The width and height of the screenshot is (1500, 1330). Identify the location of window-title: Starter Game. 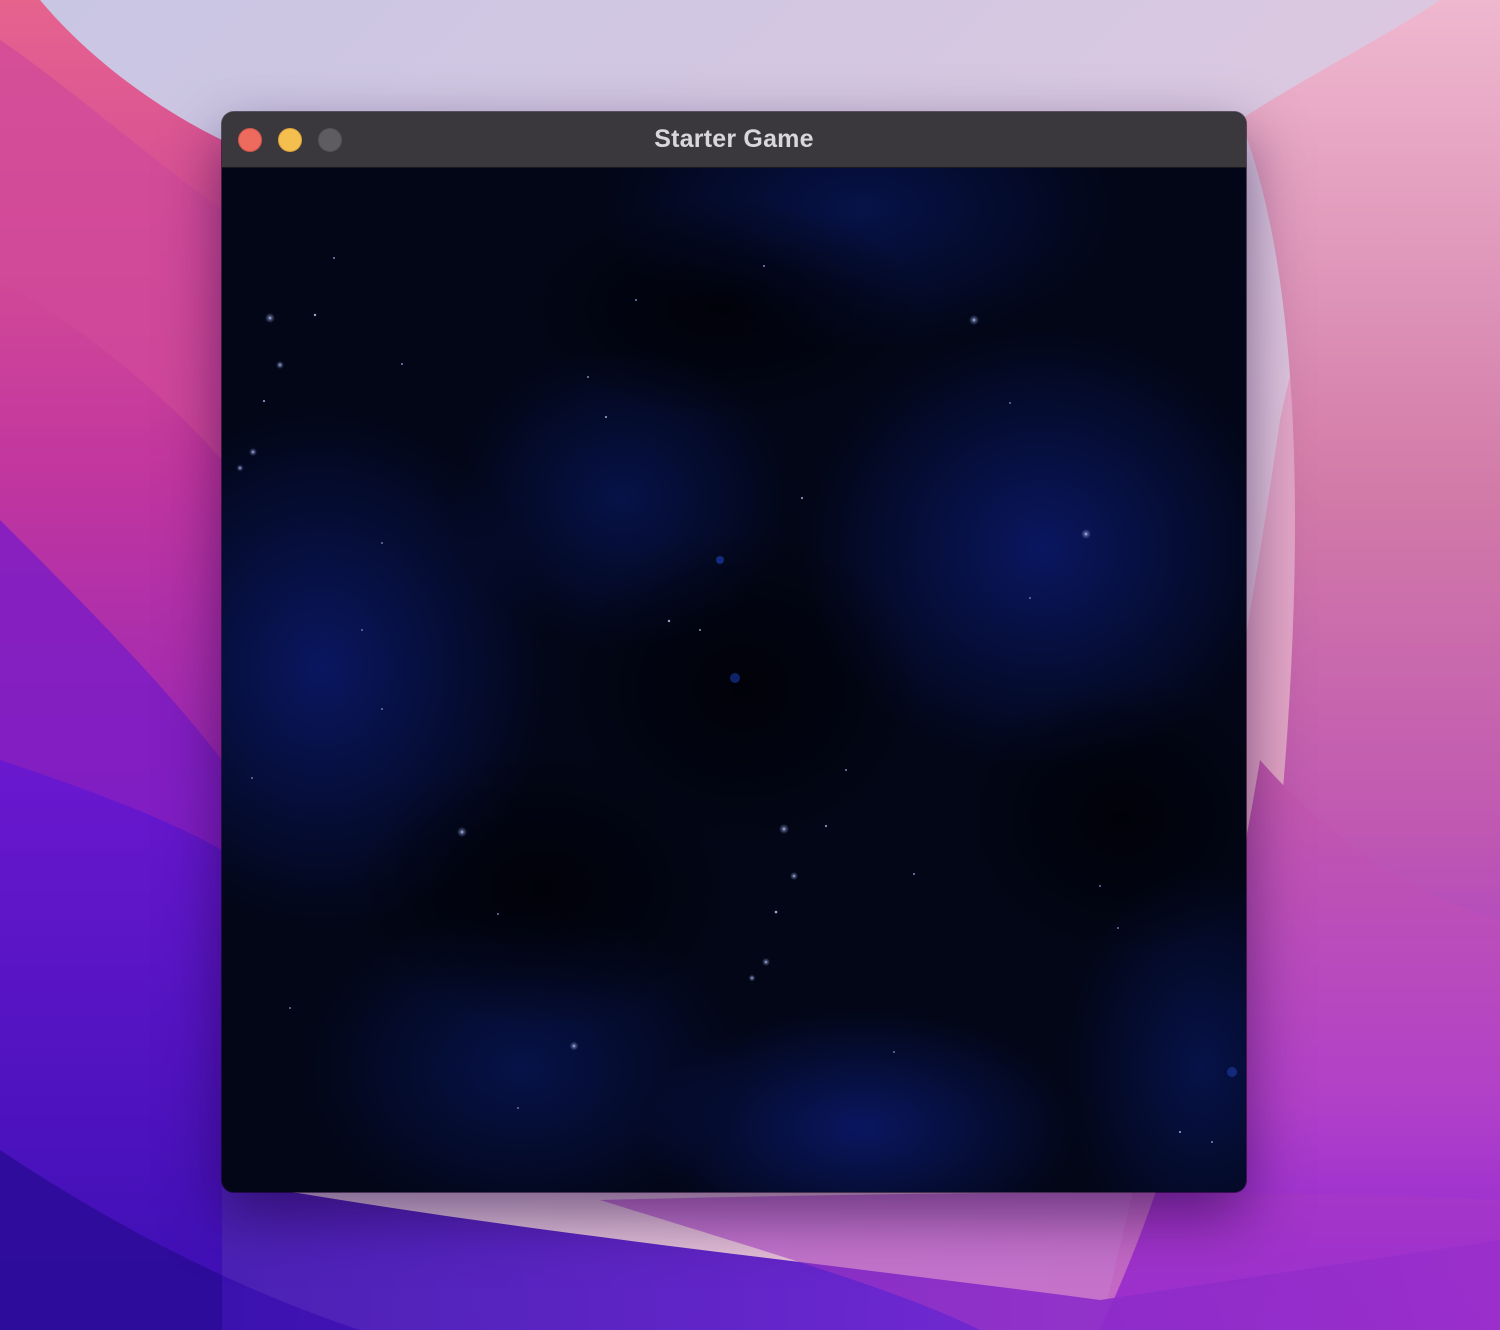
(734, 139).